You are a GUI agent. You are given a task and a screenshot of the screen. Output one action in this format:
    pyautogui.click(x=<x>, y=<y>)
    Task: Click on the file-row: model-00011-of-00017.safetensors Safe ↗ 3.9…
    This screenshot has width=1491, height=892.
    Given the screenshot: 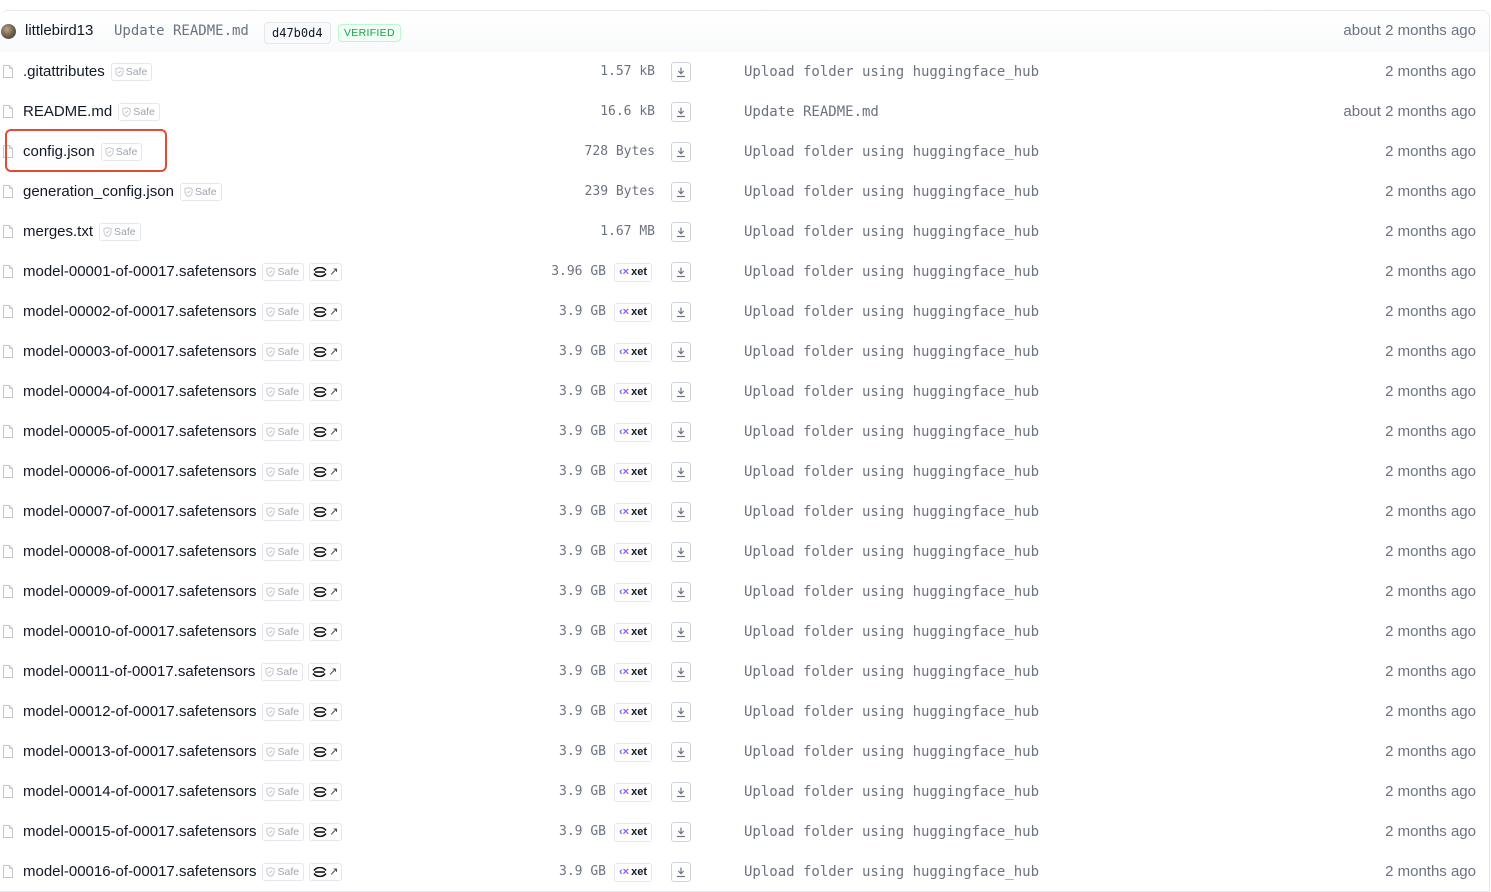 What is the action you would take?
    pyautogui.click(x=744, y=672)
    